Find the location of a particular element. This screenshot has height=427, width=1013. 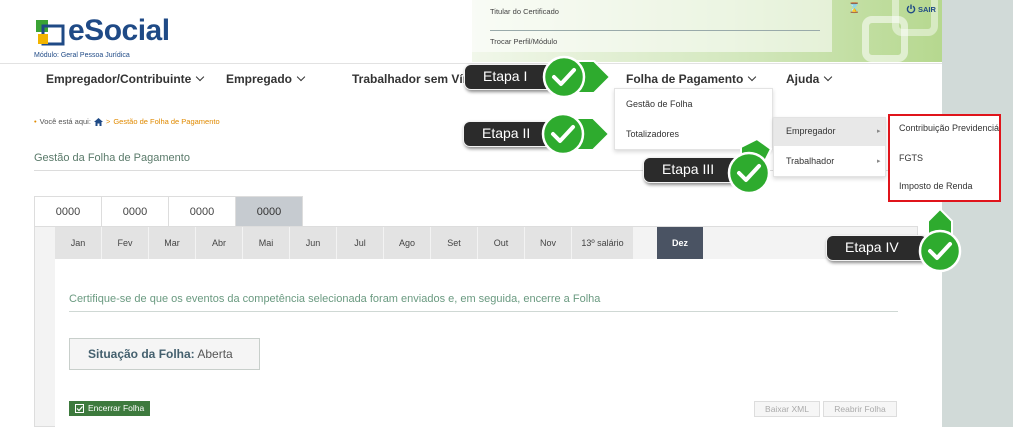

tab-month: Jul is located at coordinates (360, 243).